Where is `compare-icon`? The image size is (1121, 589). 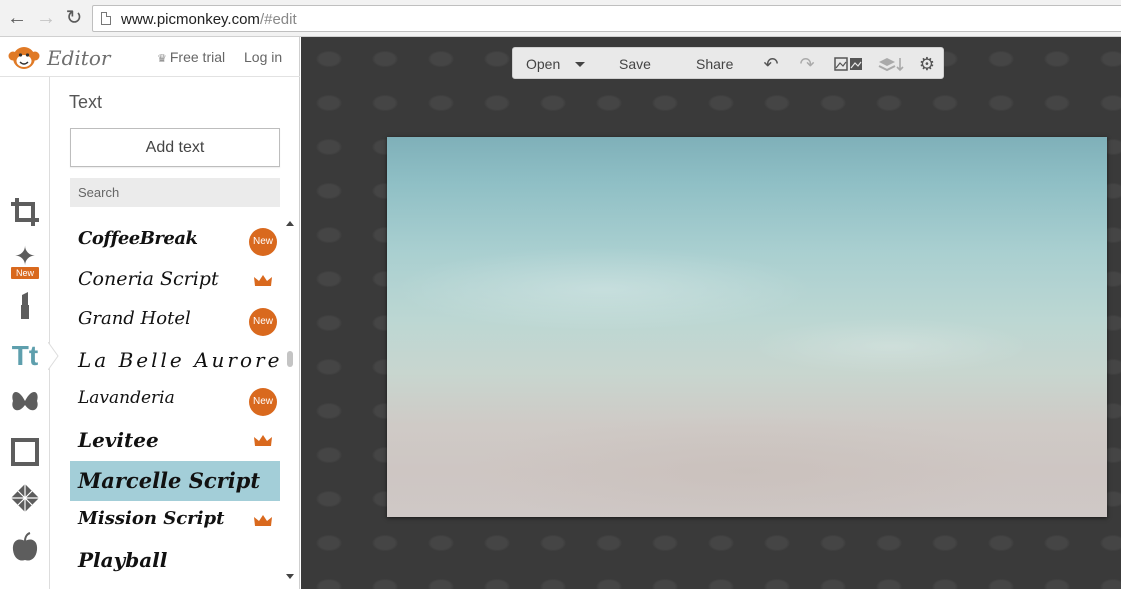
compare-icon is located at coordinates (849, 64).